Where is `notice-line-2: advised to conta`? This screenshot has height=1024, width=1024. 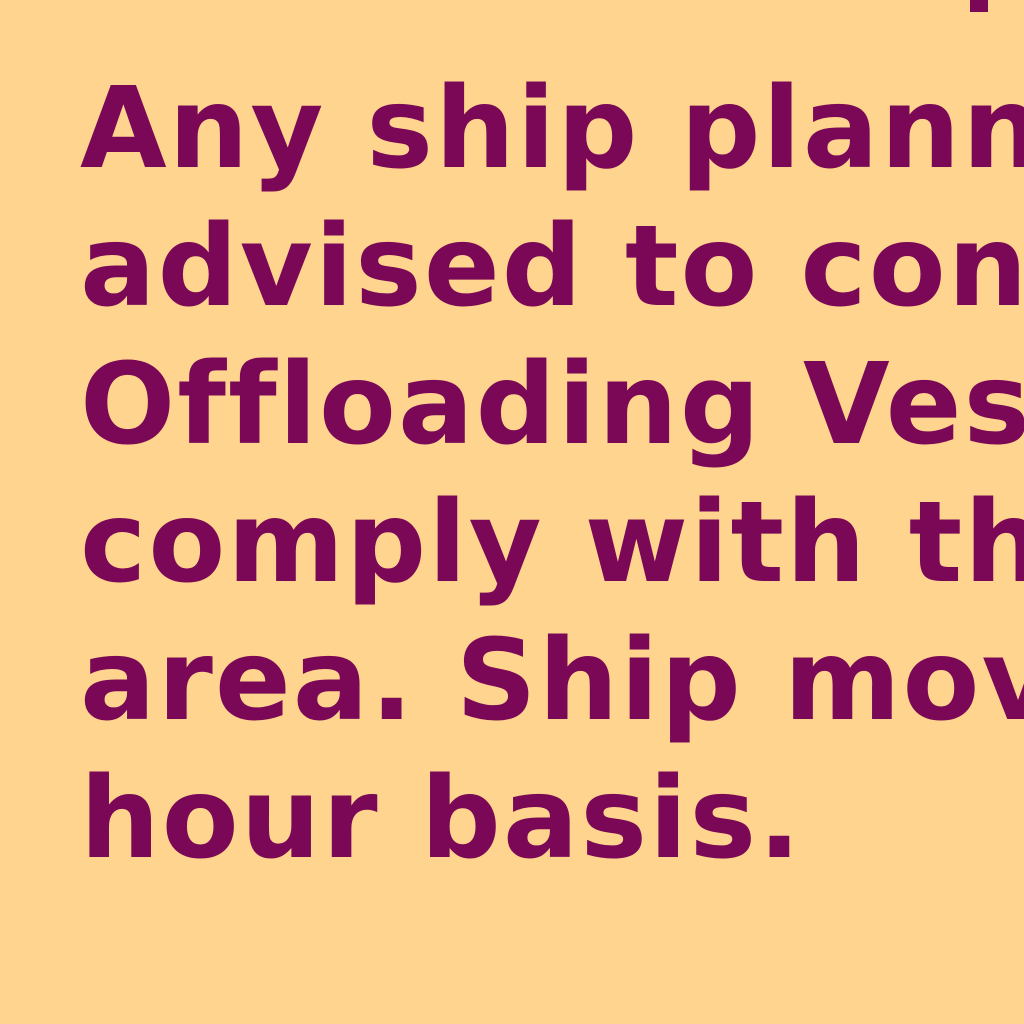
notice-line-2: advised to conta is located at coordinates (552, 267).